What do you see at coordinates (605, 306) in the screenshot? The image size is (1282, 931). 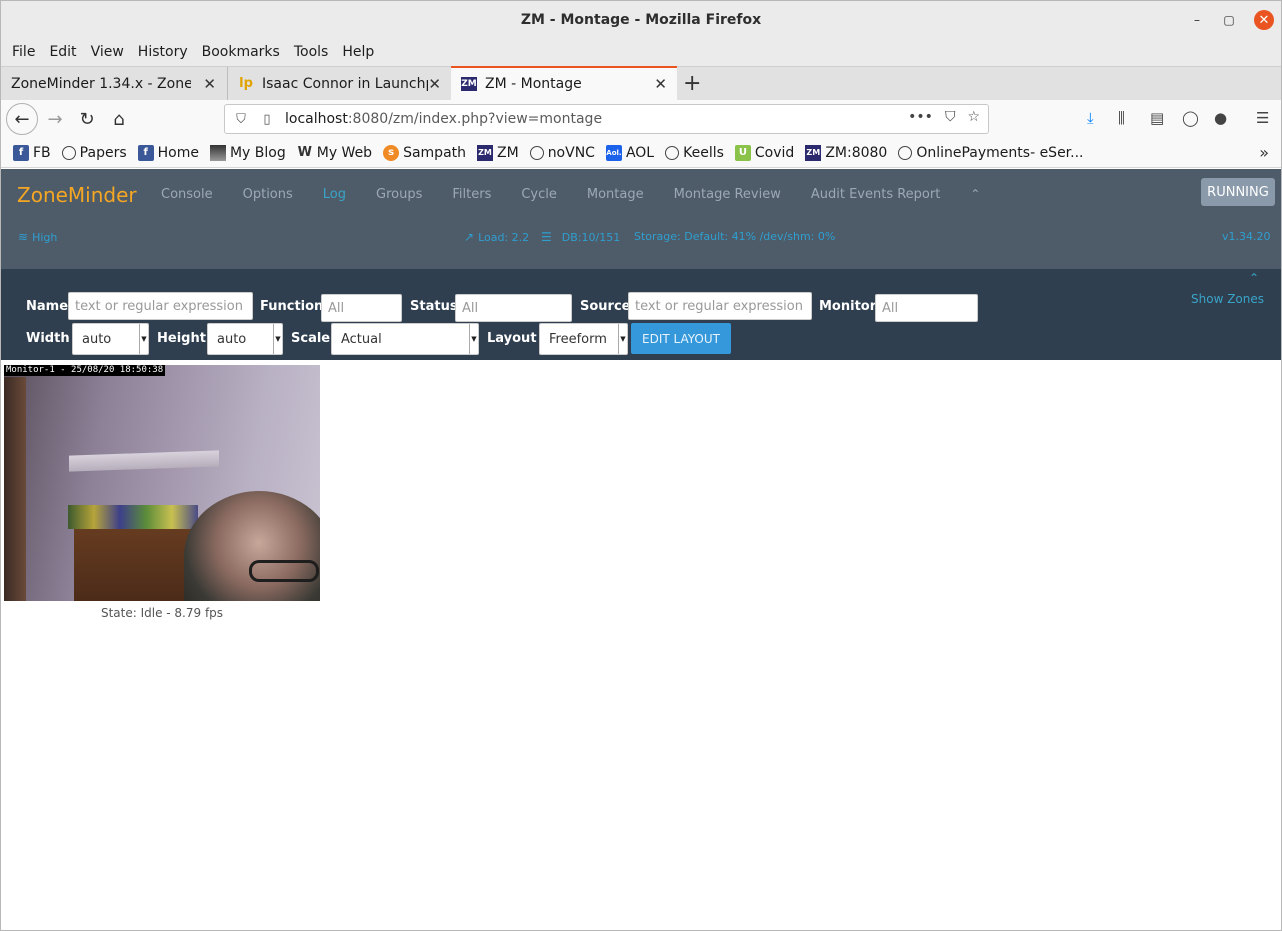 I see `source-label: Source` at bounding box center [605, 306].